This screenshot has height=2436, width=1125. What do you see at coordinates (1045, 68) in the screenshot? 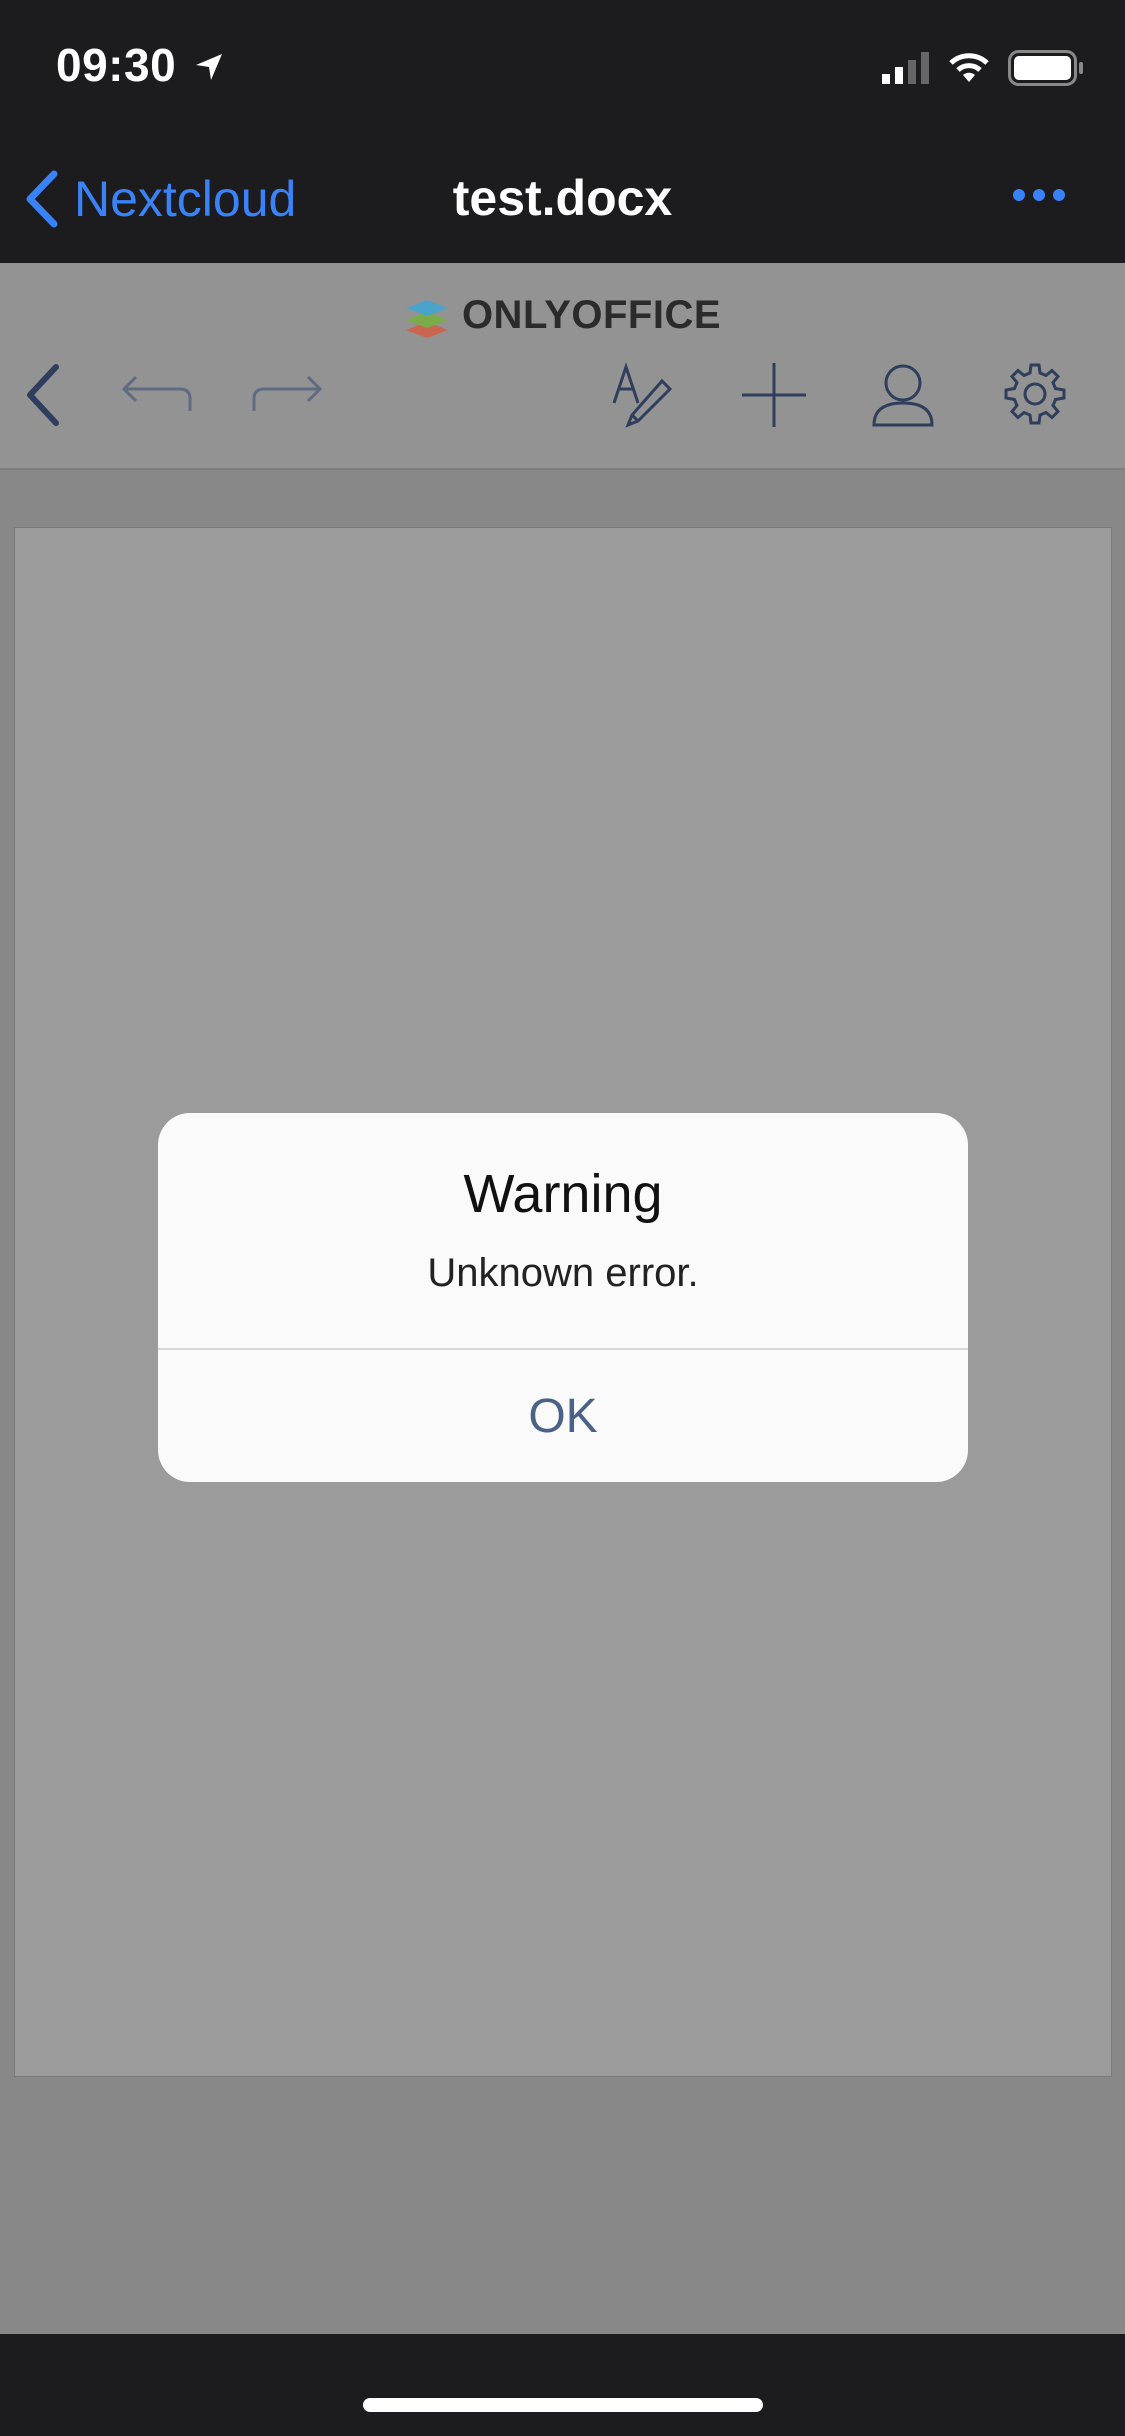
I see `battery-icon` at bounding box center [1045, 68].